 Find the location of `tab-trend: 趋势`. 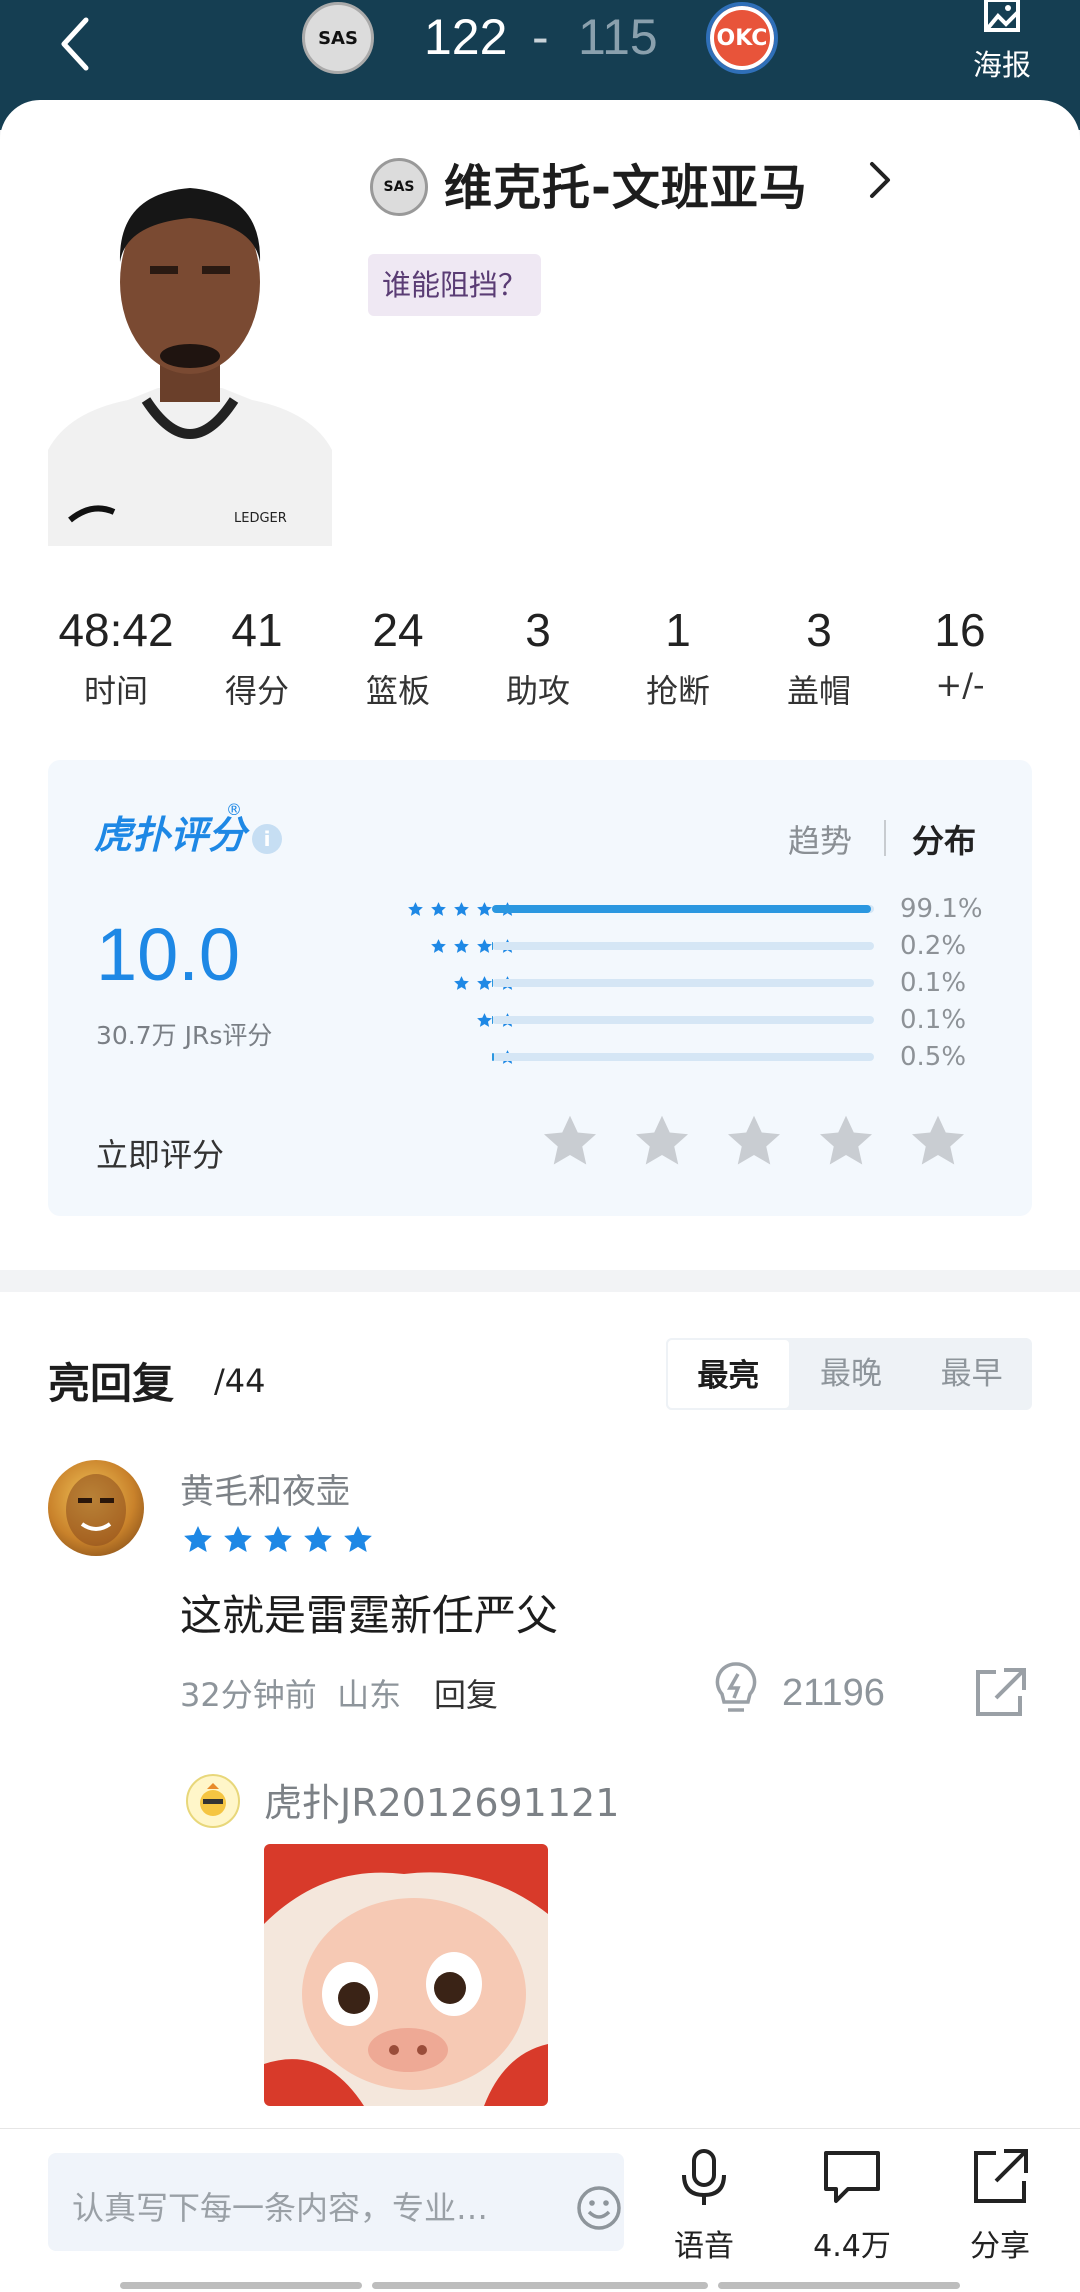

tab-trend: 趋势 is located at coordinates (820, 839).